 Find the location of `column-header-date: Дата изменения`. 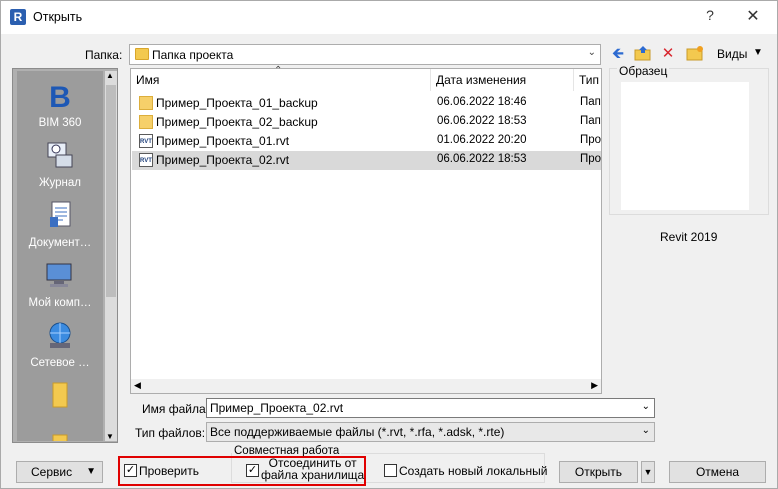

column-header-date: Дата изменения is located at coordinates (502, 80).